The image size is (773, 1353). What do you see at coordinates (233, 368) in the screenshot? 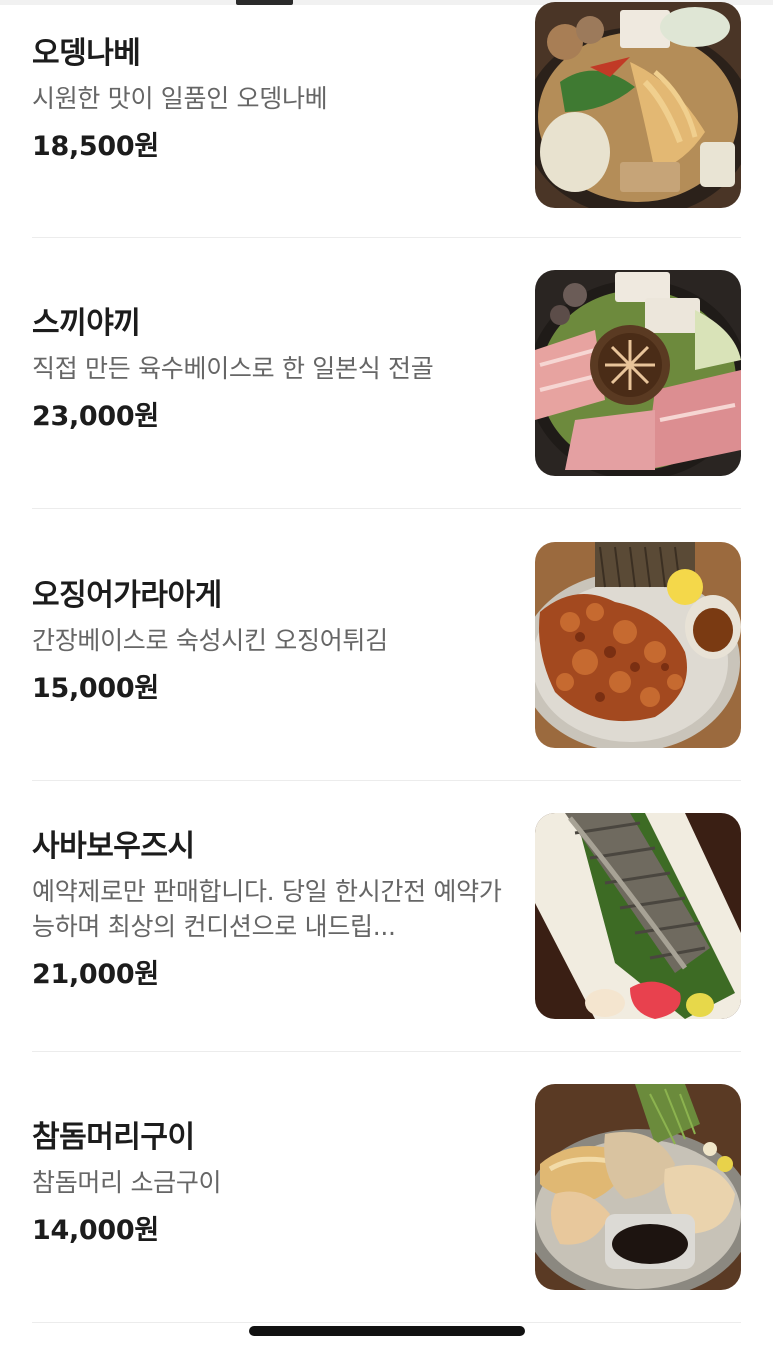
I see `menu-item-description: 직접 만든 육수베이스로 한 일본식 전골` at bounding box center [233, 368].